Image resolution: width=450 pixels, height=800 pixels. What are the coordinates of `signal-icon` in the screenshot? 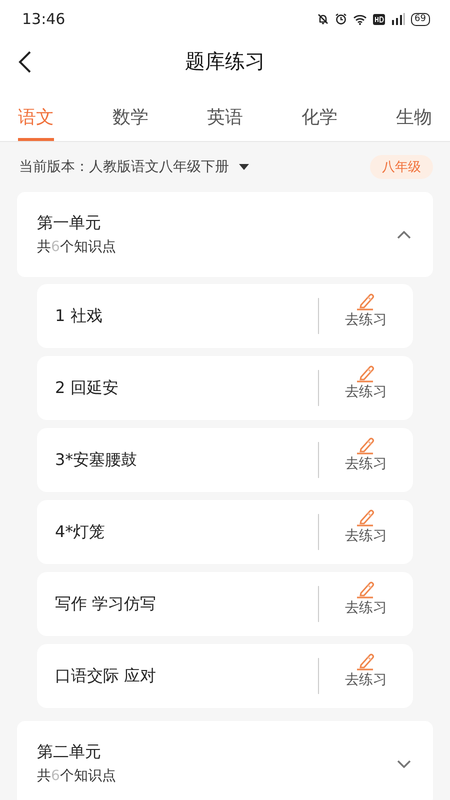 It's located at (397, 19).